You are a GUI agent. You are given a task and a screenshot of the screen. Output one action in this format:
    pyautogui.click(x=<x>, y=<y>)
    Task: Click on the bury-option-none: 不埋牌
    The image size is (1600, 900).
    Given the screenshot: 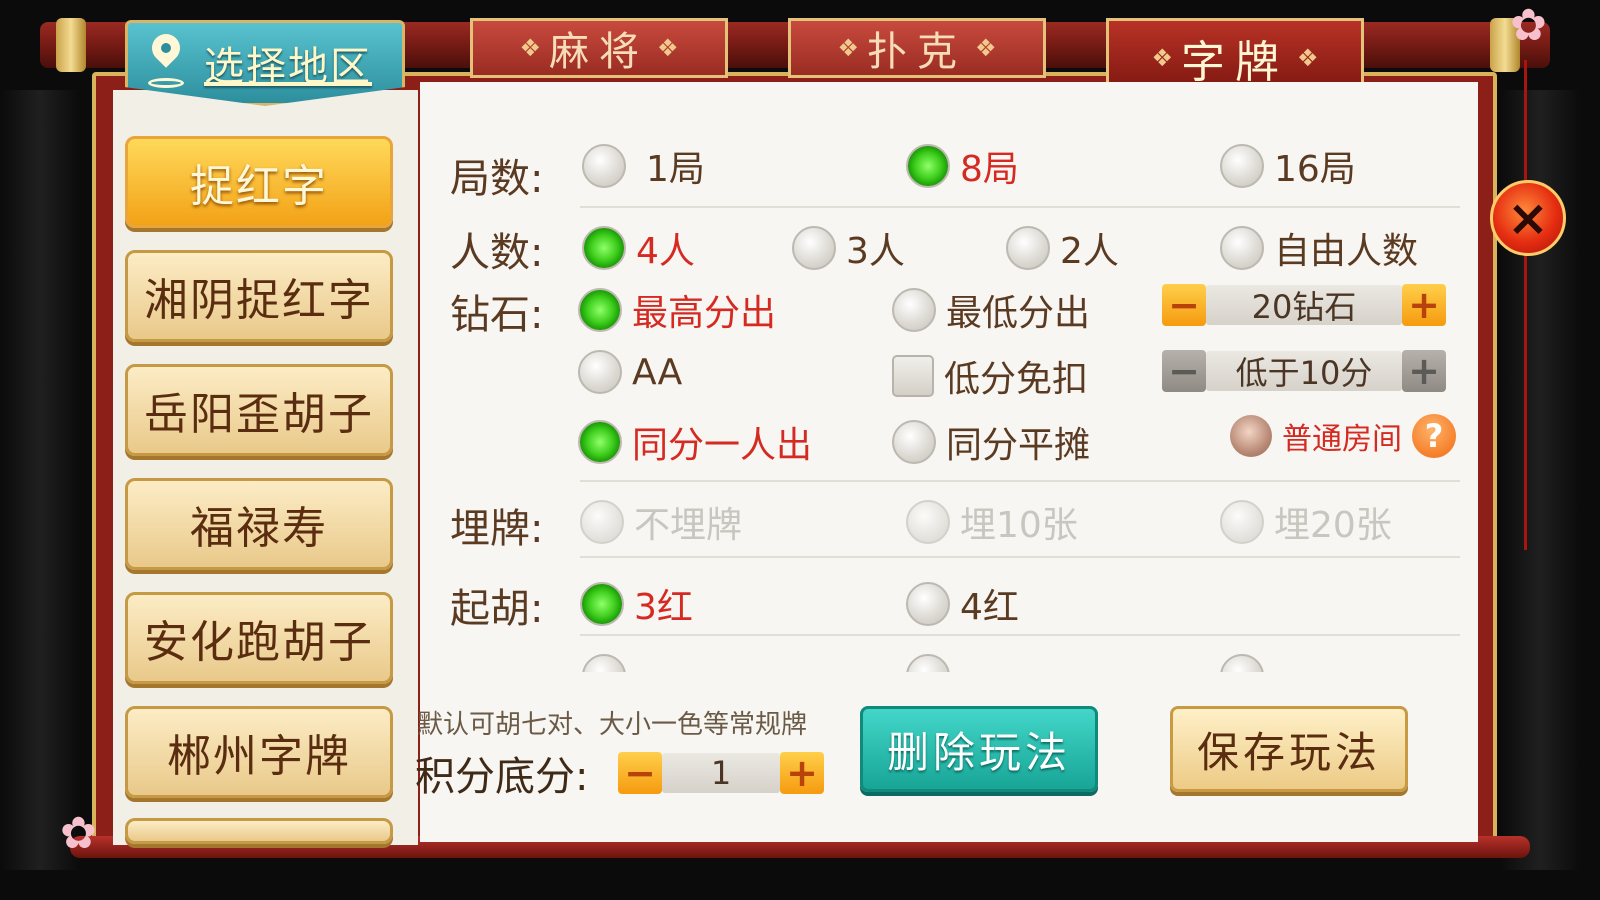 What is the action you would take?
    pyautogui.click(x=661, y=522)
    